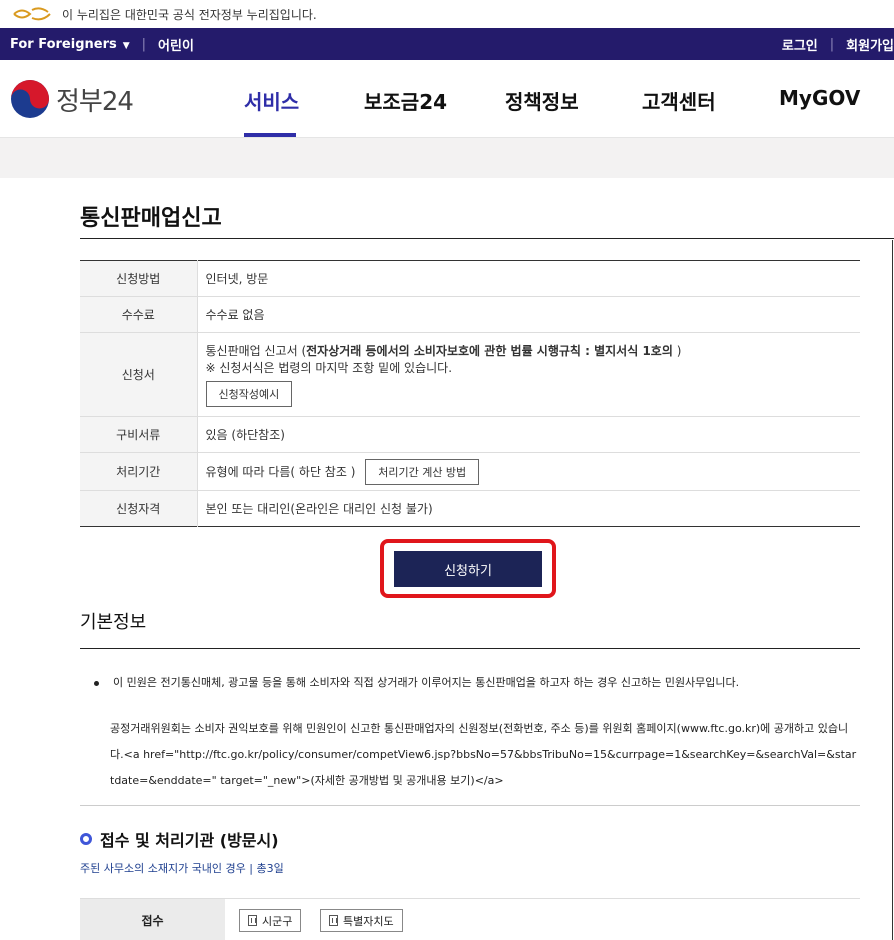  Describe the element at coordinates (870, 44) in the screenshot. I see `signup-link: 회원가입` at that location.